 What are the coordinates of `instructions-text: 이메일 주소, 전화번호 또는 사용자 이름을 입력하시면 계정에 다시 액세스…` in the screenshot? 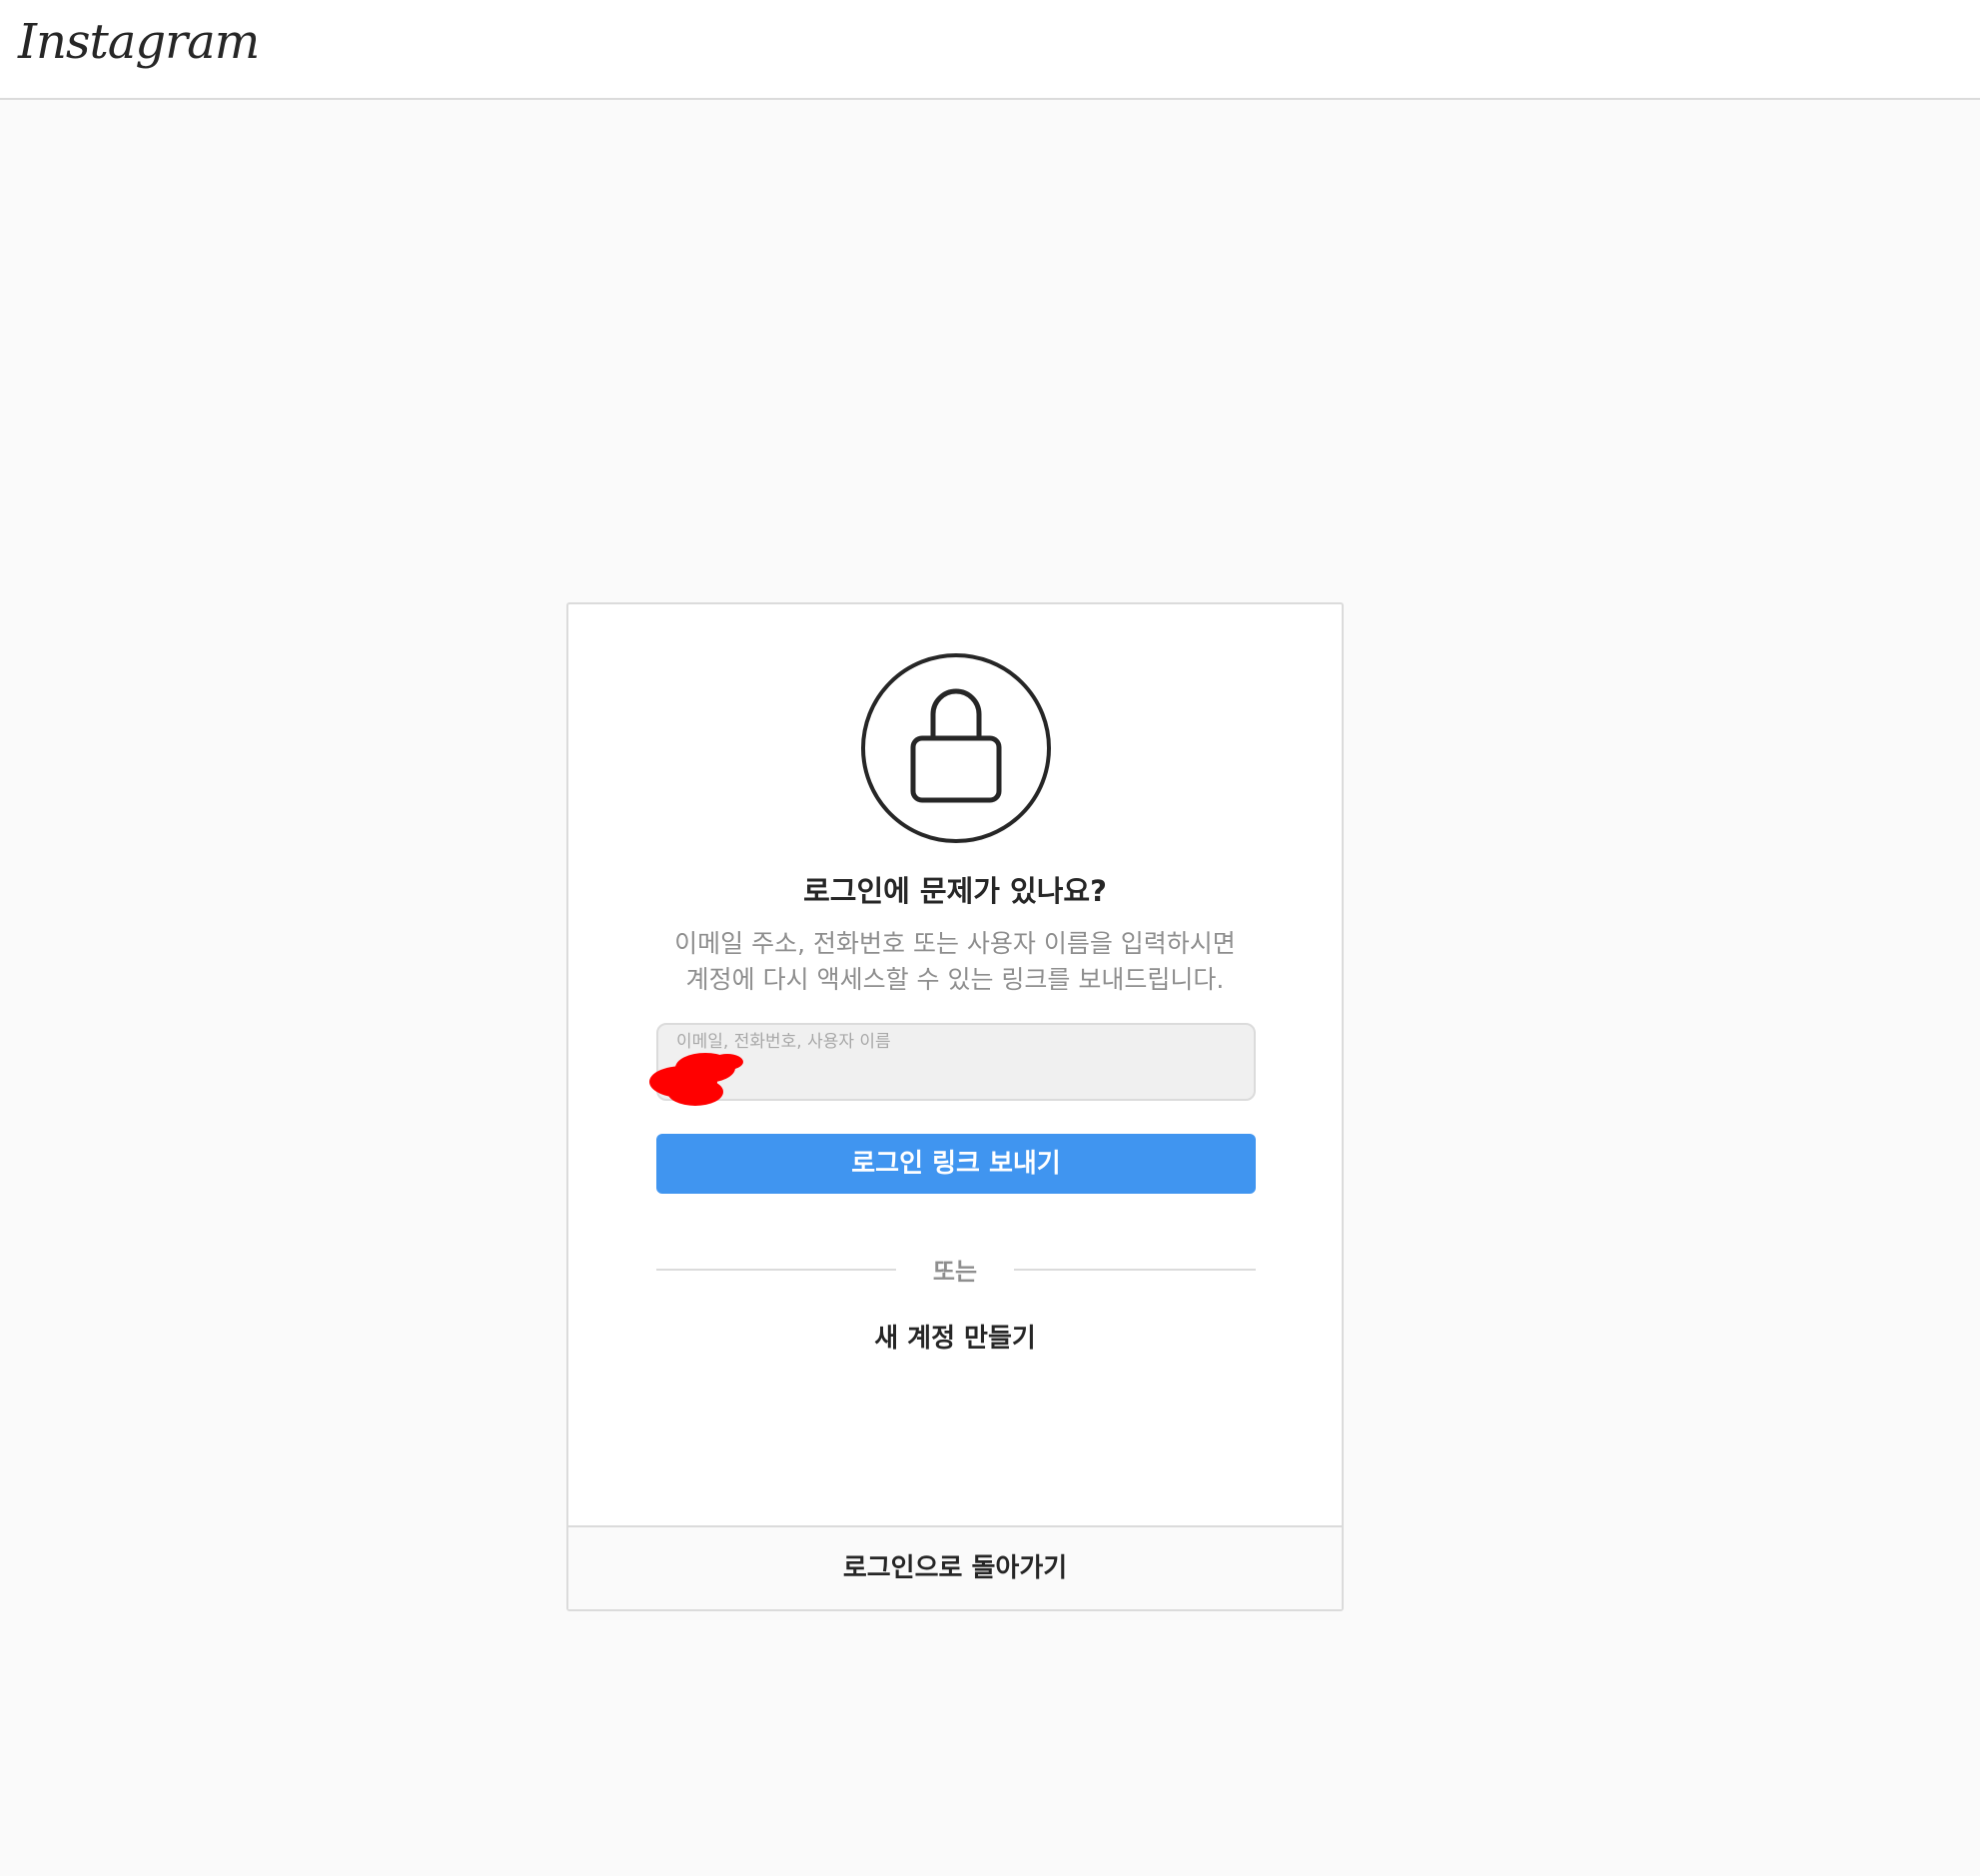 It's located at (955, 962).